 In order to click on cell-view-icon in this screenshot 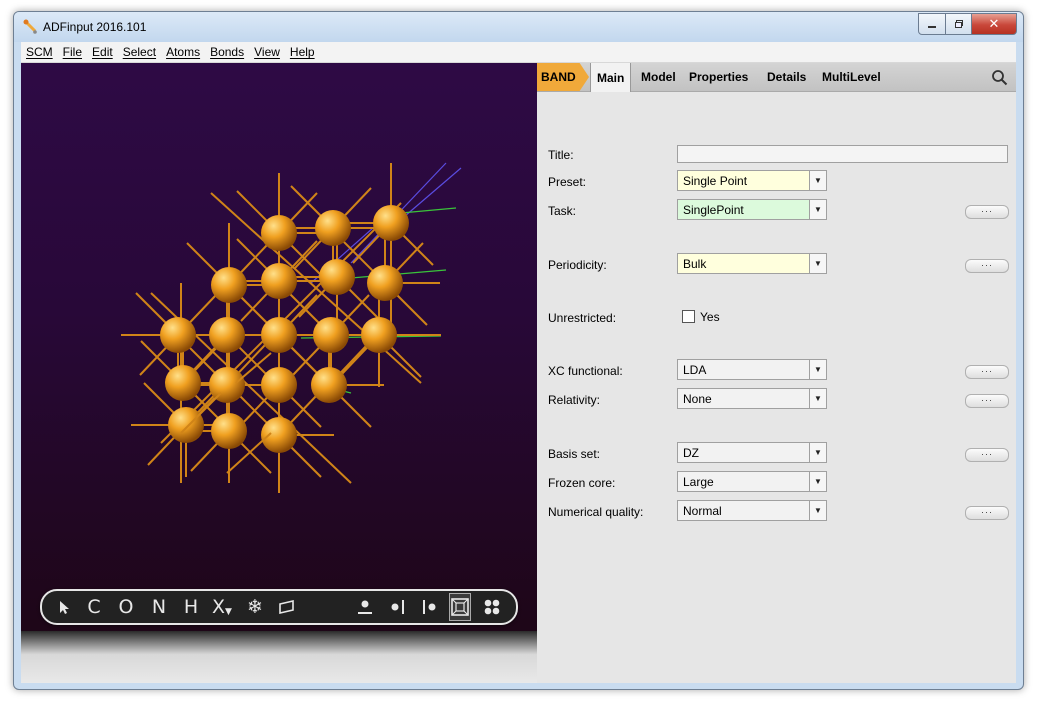, I will do `click(460, 607)`.